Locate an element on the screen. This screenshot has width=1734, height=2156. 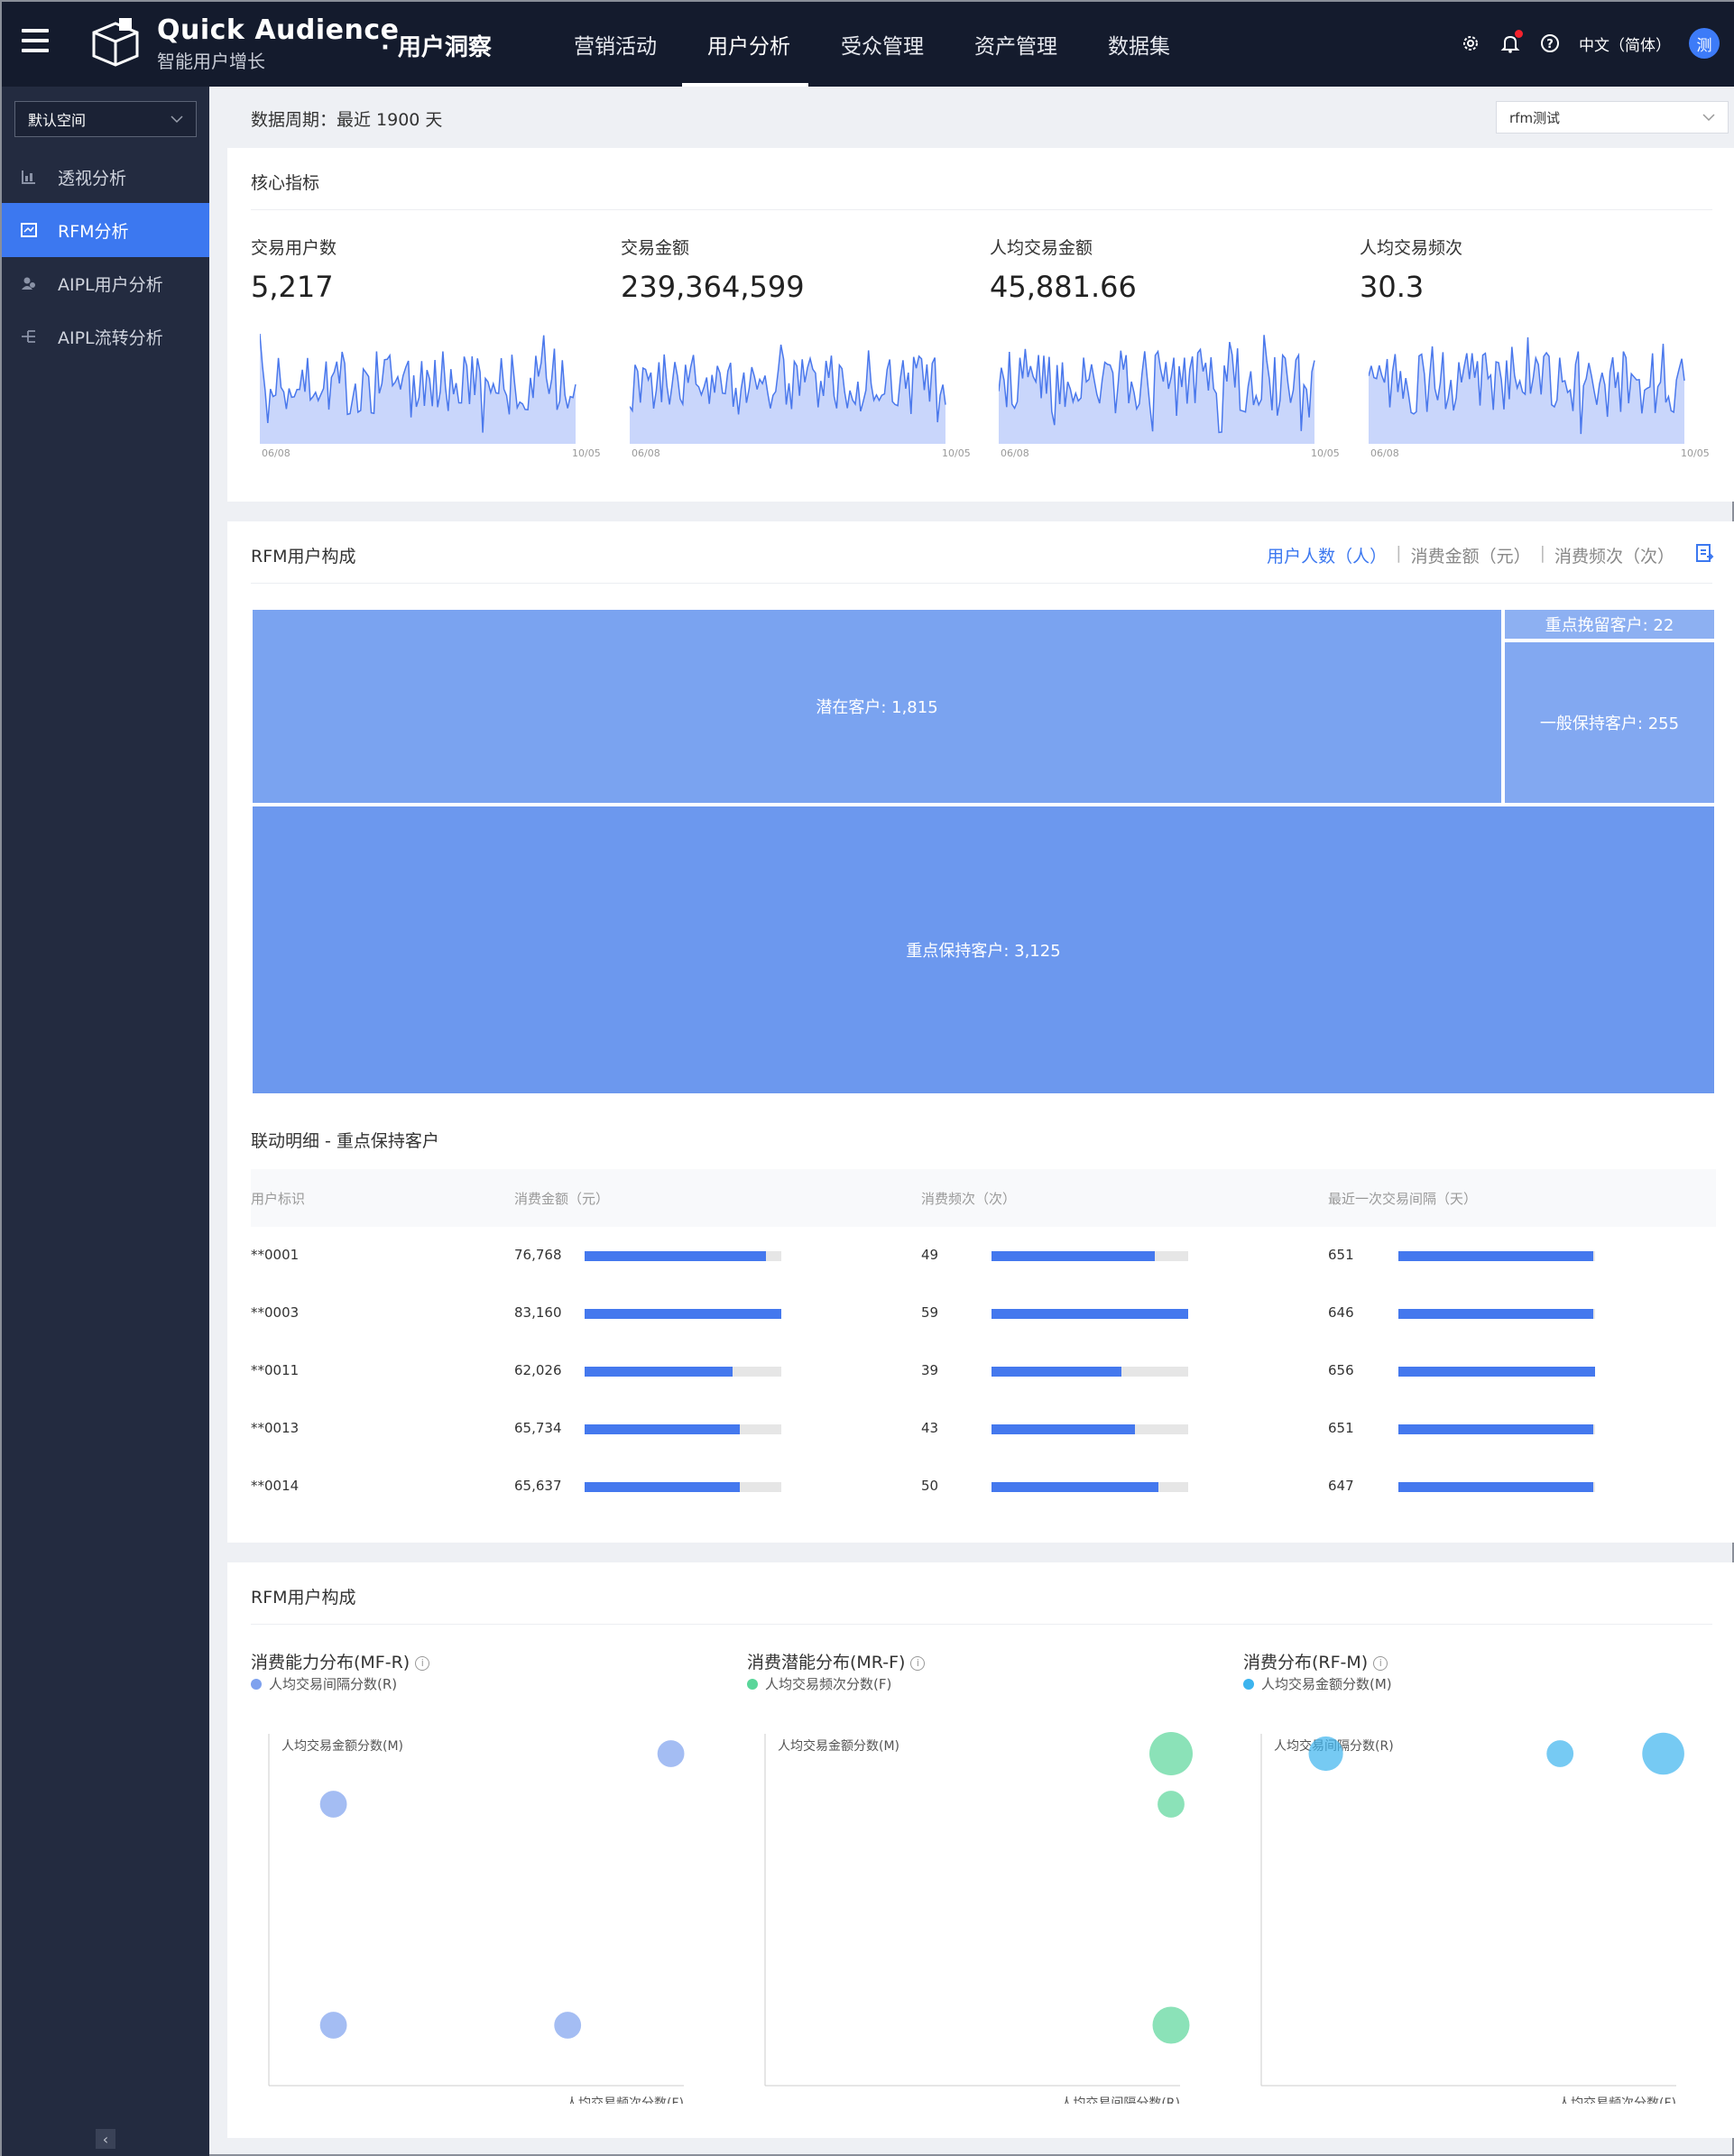
nav-asset-management: 资产管理 is located at coordinates (1015, 44).